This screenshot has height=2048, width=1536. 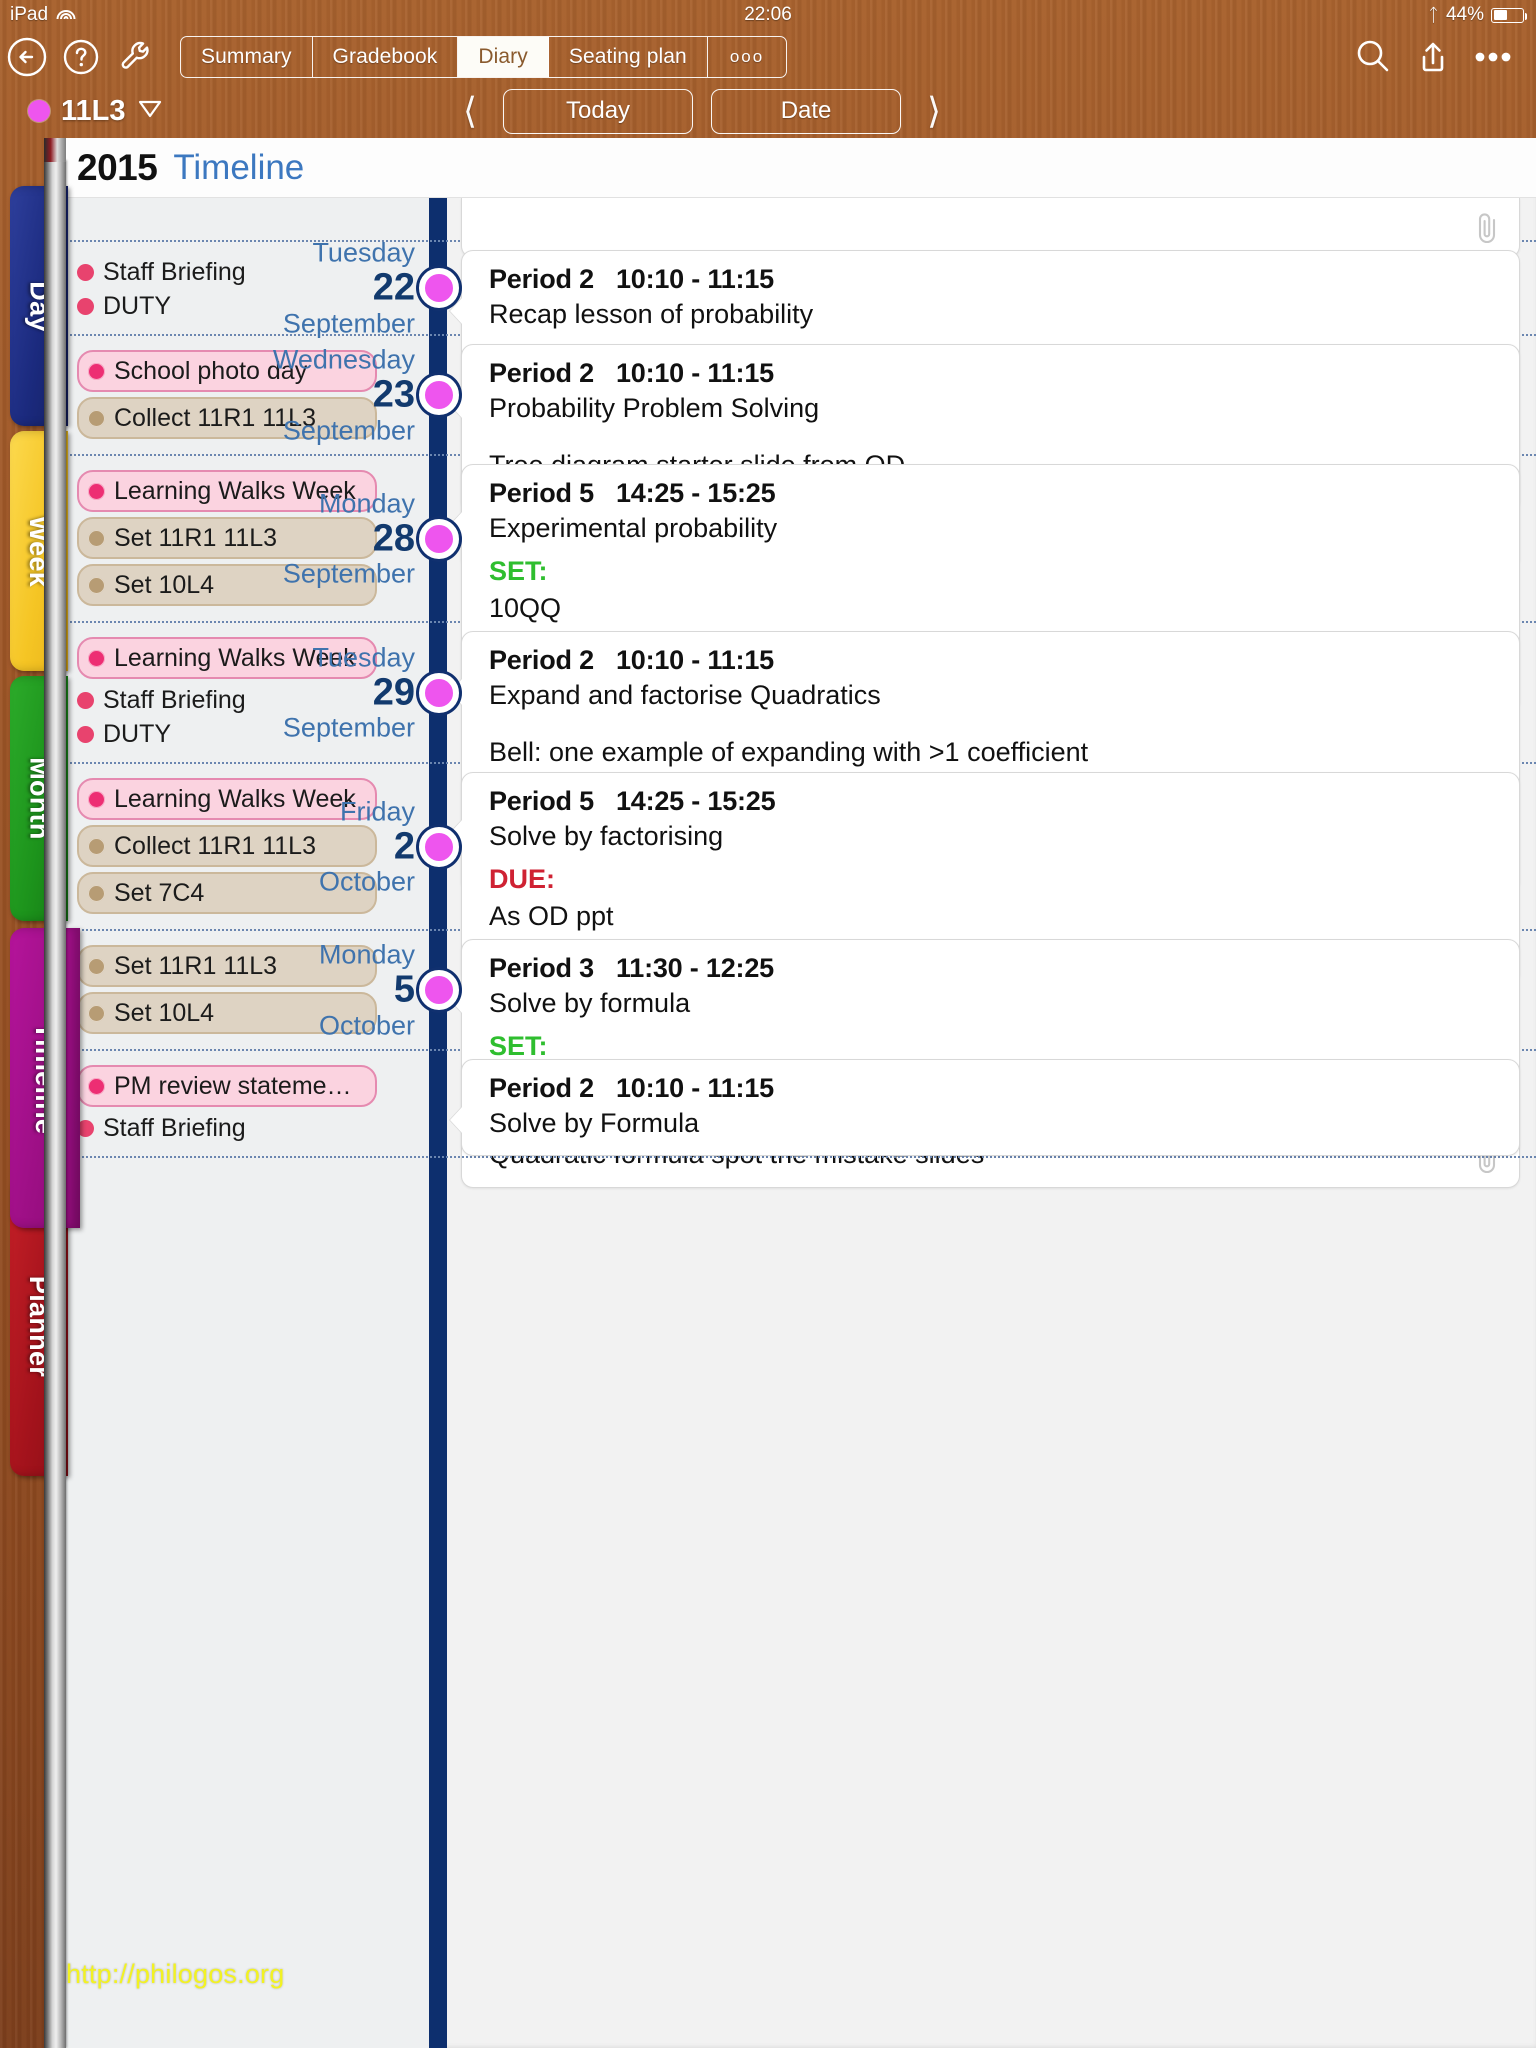 I want to click on class-color-dot, so click(x=39, y=111).